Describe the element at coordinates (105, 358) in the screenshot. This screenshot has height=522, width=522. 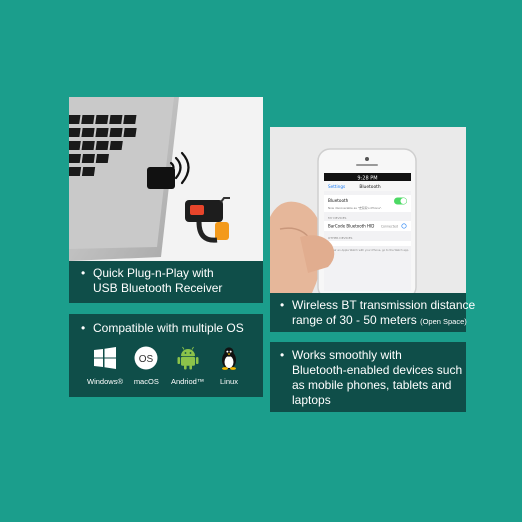
I see `windows-icon` at that location.